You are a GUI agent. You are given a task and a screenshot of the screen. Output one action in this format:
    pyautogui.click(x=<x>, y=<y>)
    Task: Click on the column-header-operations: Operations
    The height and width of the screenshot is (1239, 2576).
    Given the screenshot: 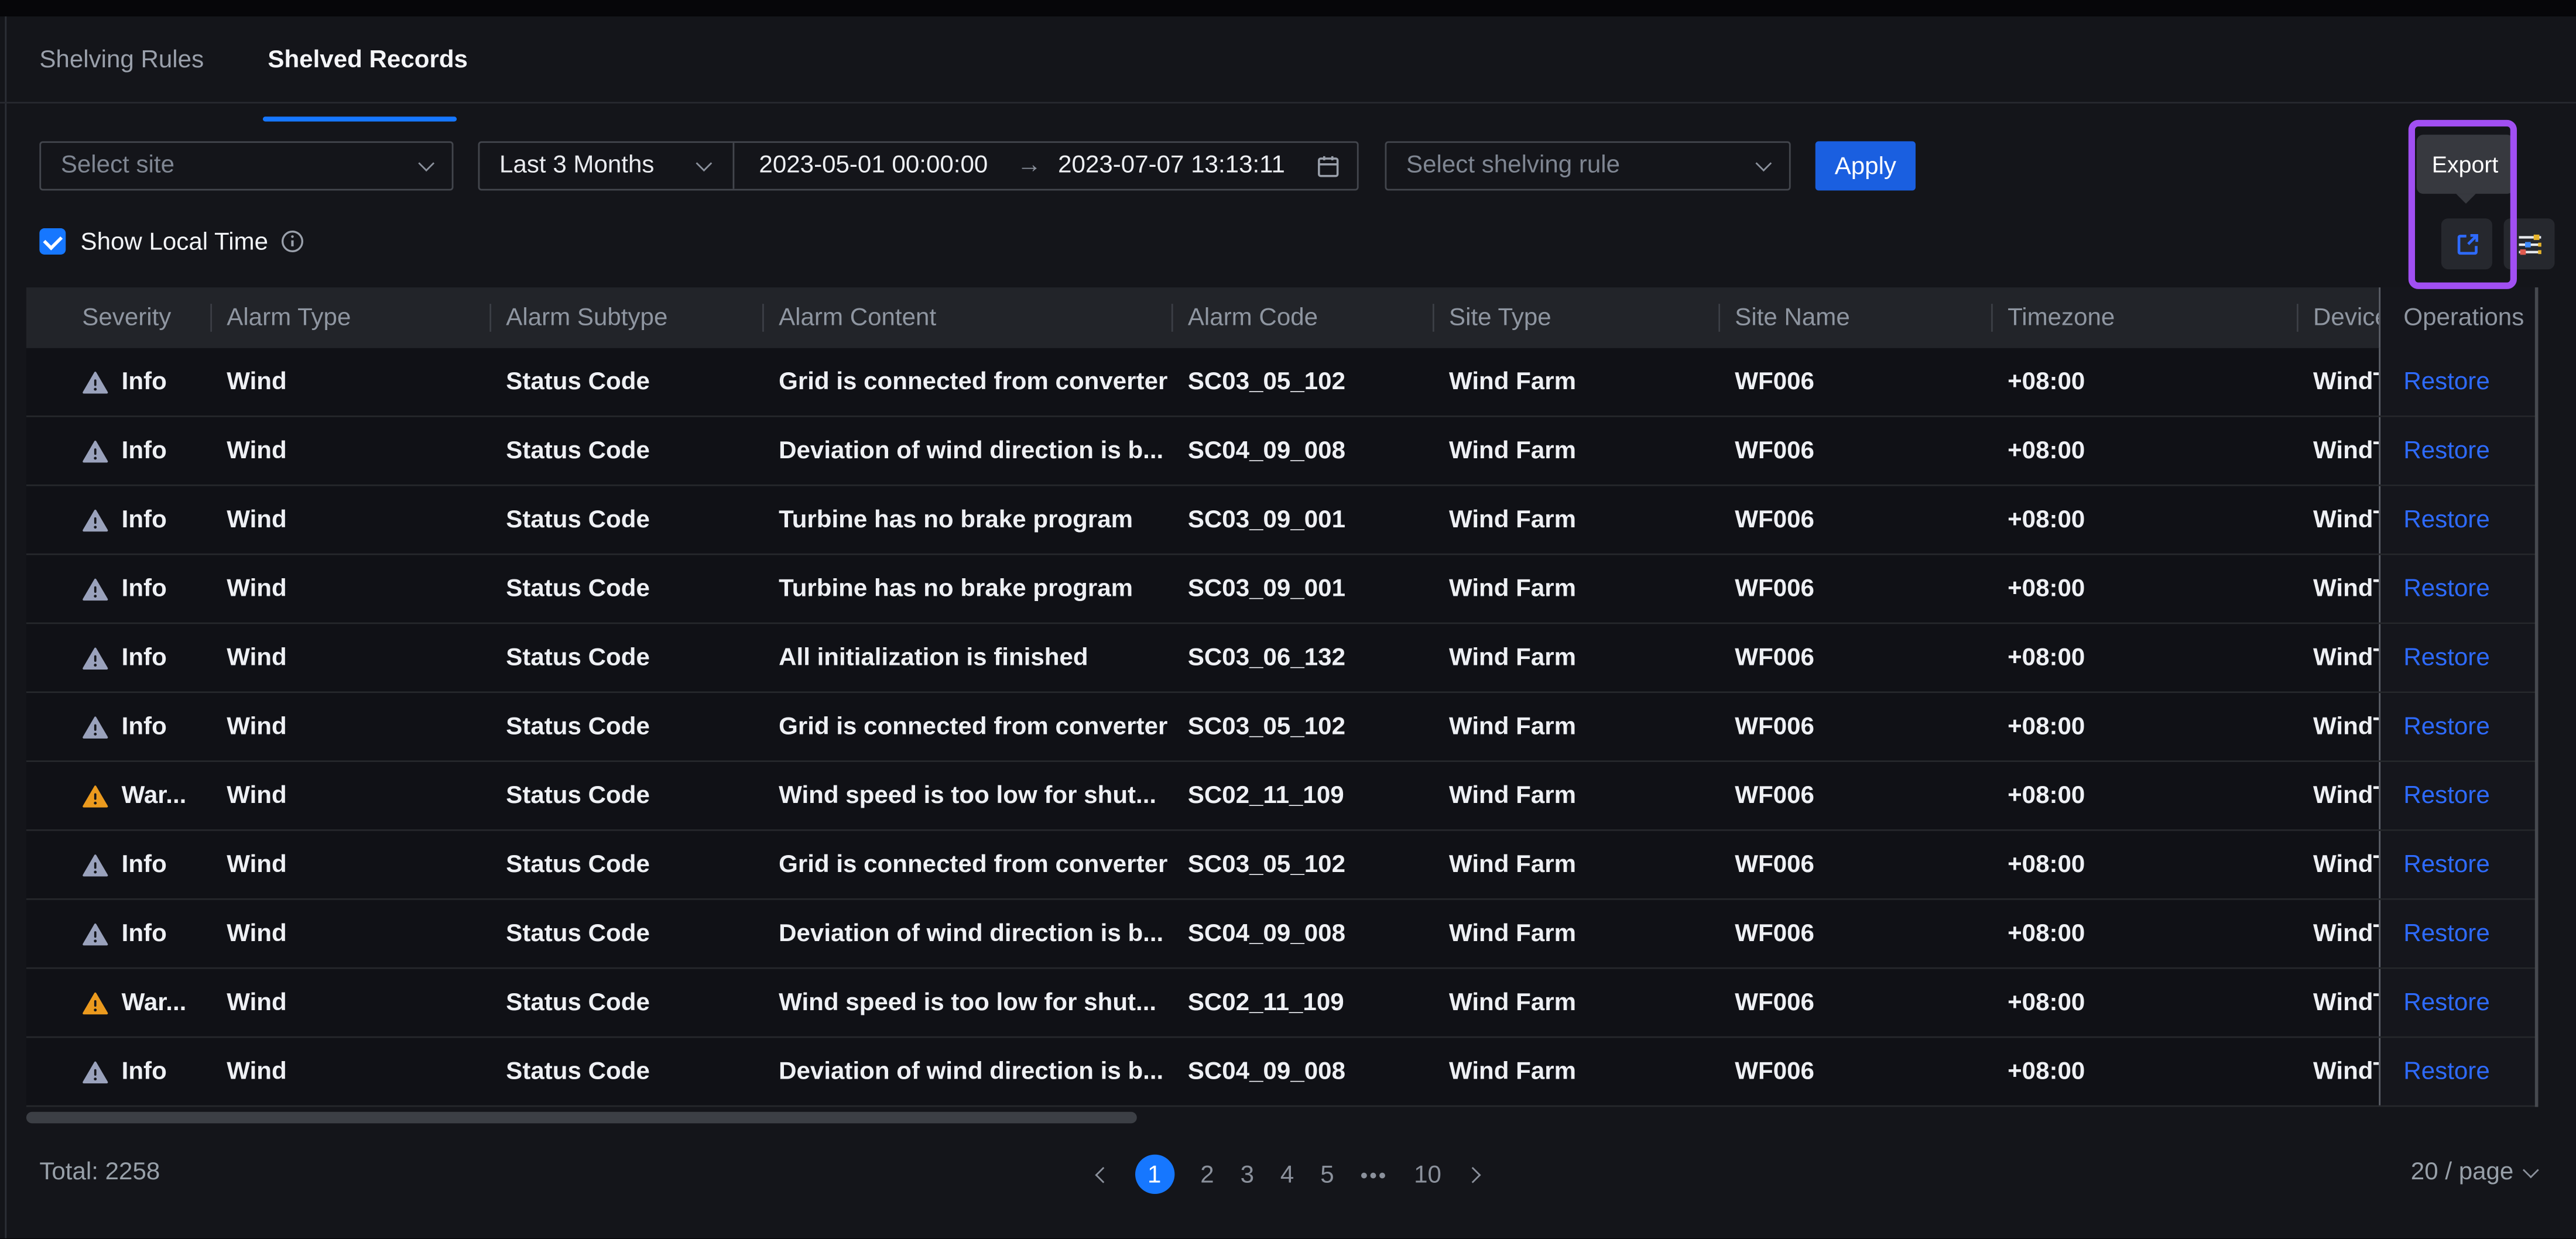 What is the action you would take?
    pyautogui.click(x=2459, y=317)
    